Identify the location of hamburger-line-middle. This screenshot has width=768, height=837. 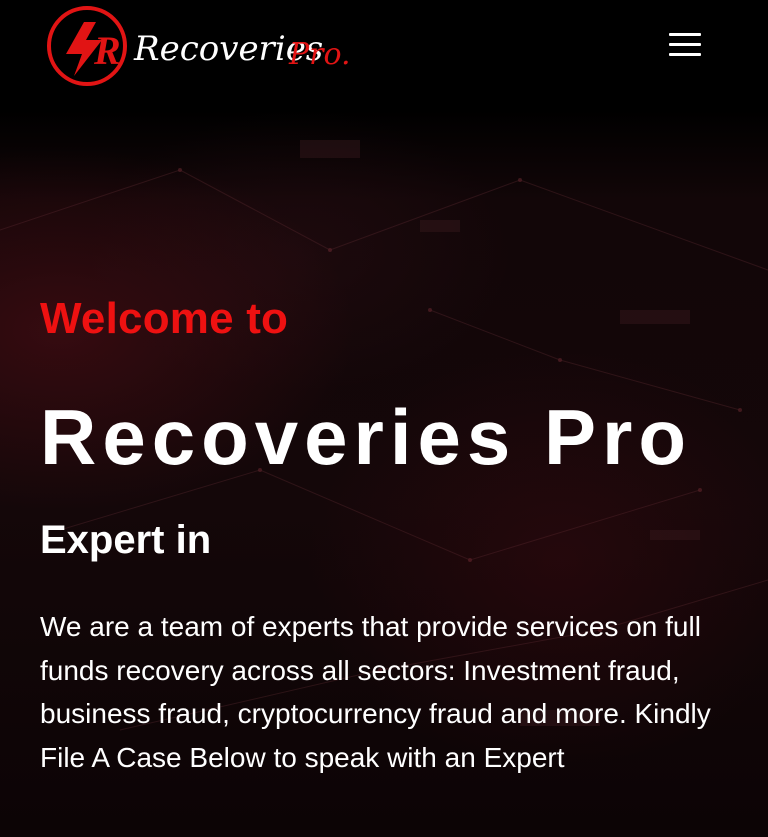
(685, 44).